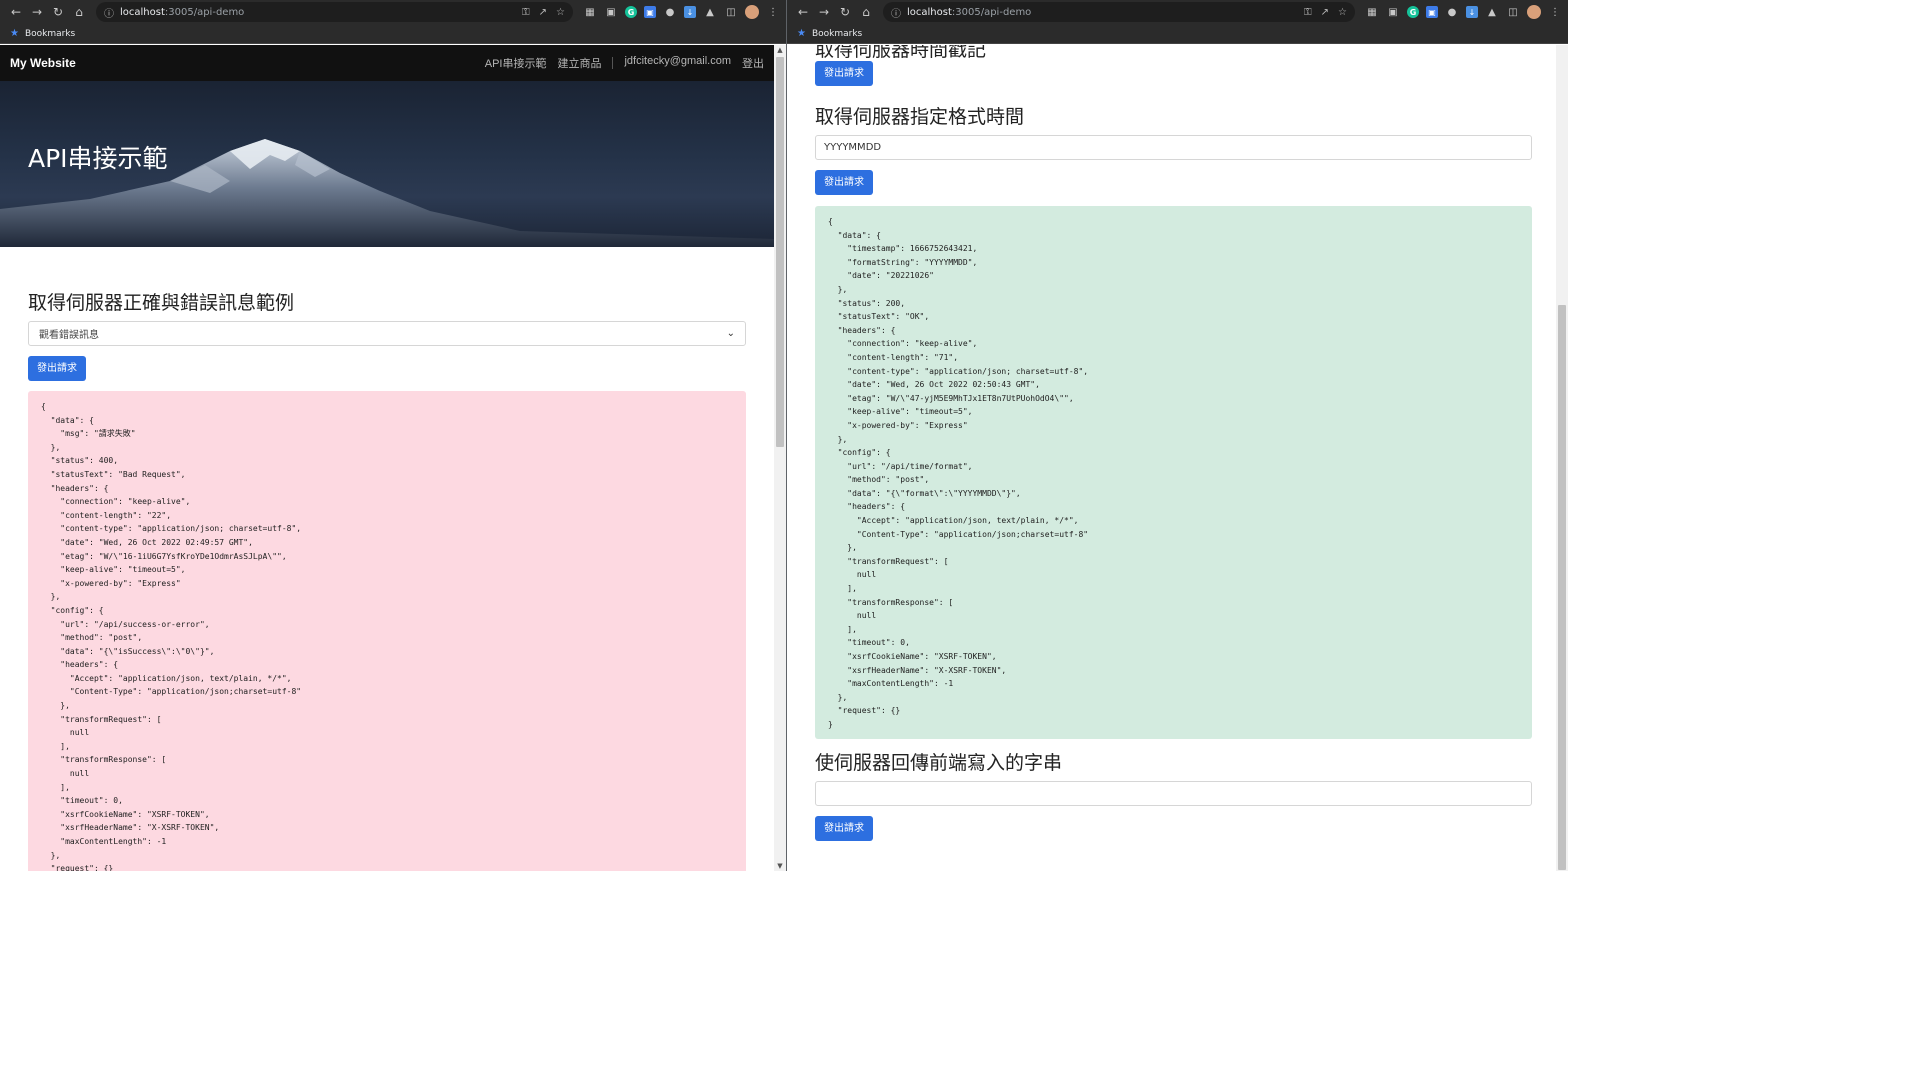 The image size is (1920, 1080). I want to click on echo-string-input, so click(1173, 793).